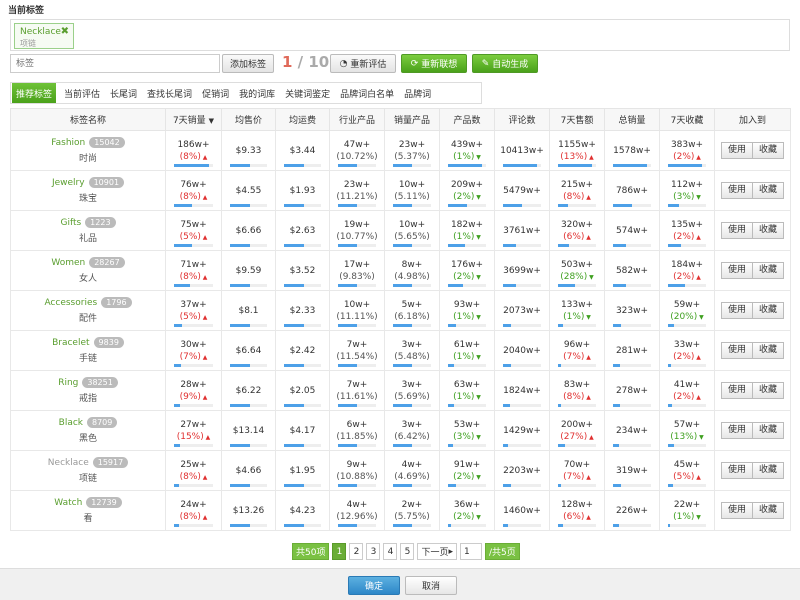 This screenshot has height=600, width=800. Describe the element at coordinates (577, 430) in the screenshot. I see `amount-cell: 200w+ (27%) ▲` at that location.